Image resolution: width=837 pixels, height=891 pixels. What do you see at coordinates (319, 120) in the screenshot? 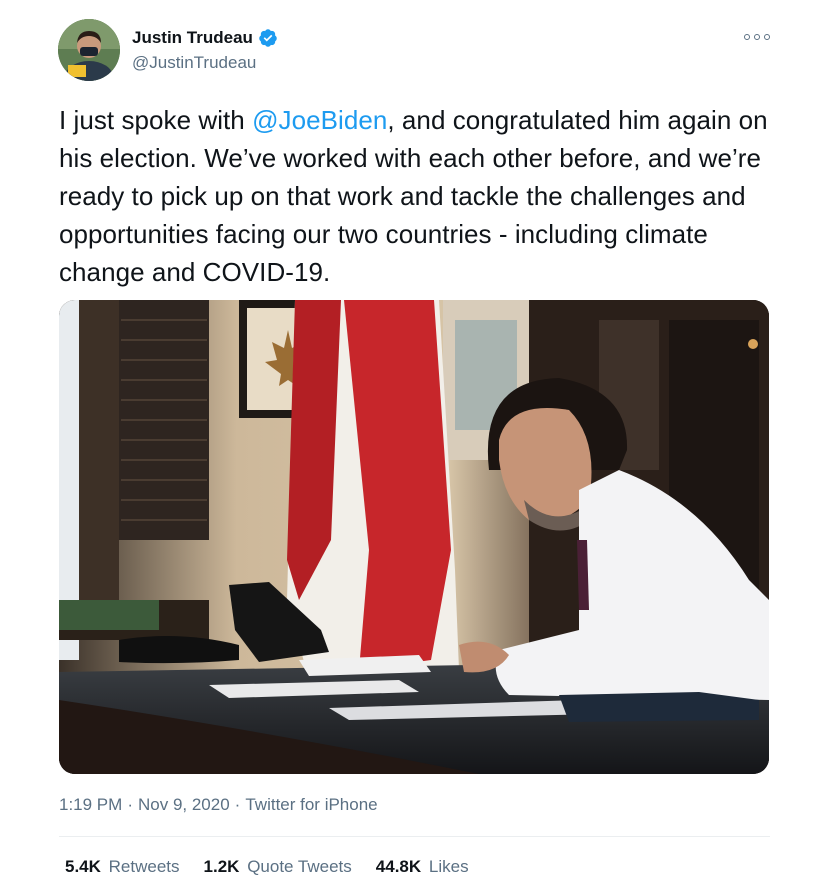
I see `mention-link: @JoeBiden` at bounding box center [319, 120].